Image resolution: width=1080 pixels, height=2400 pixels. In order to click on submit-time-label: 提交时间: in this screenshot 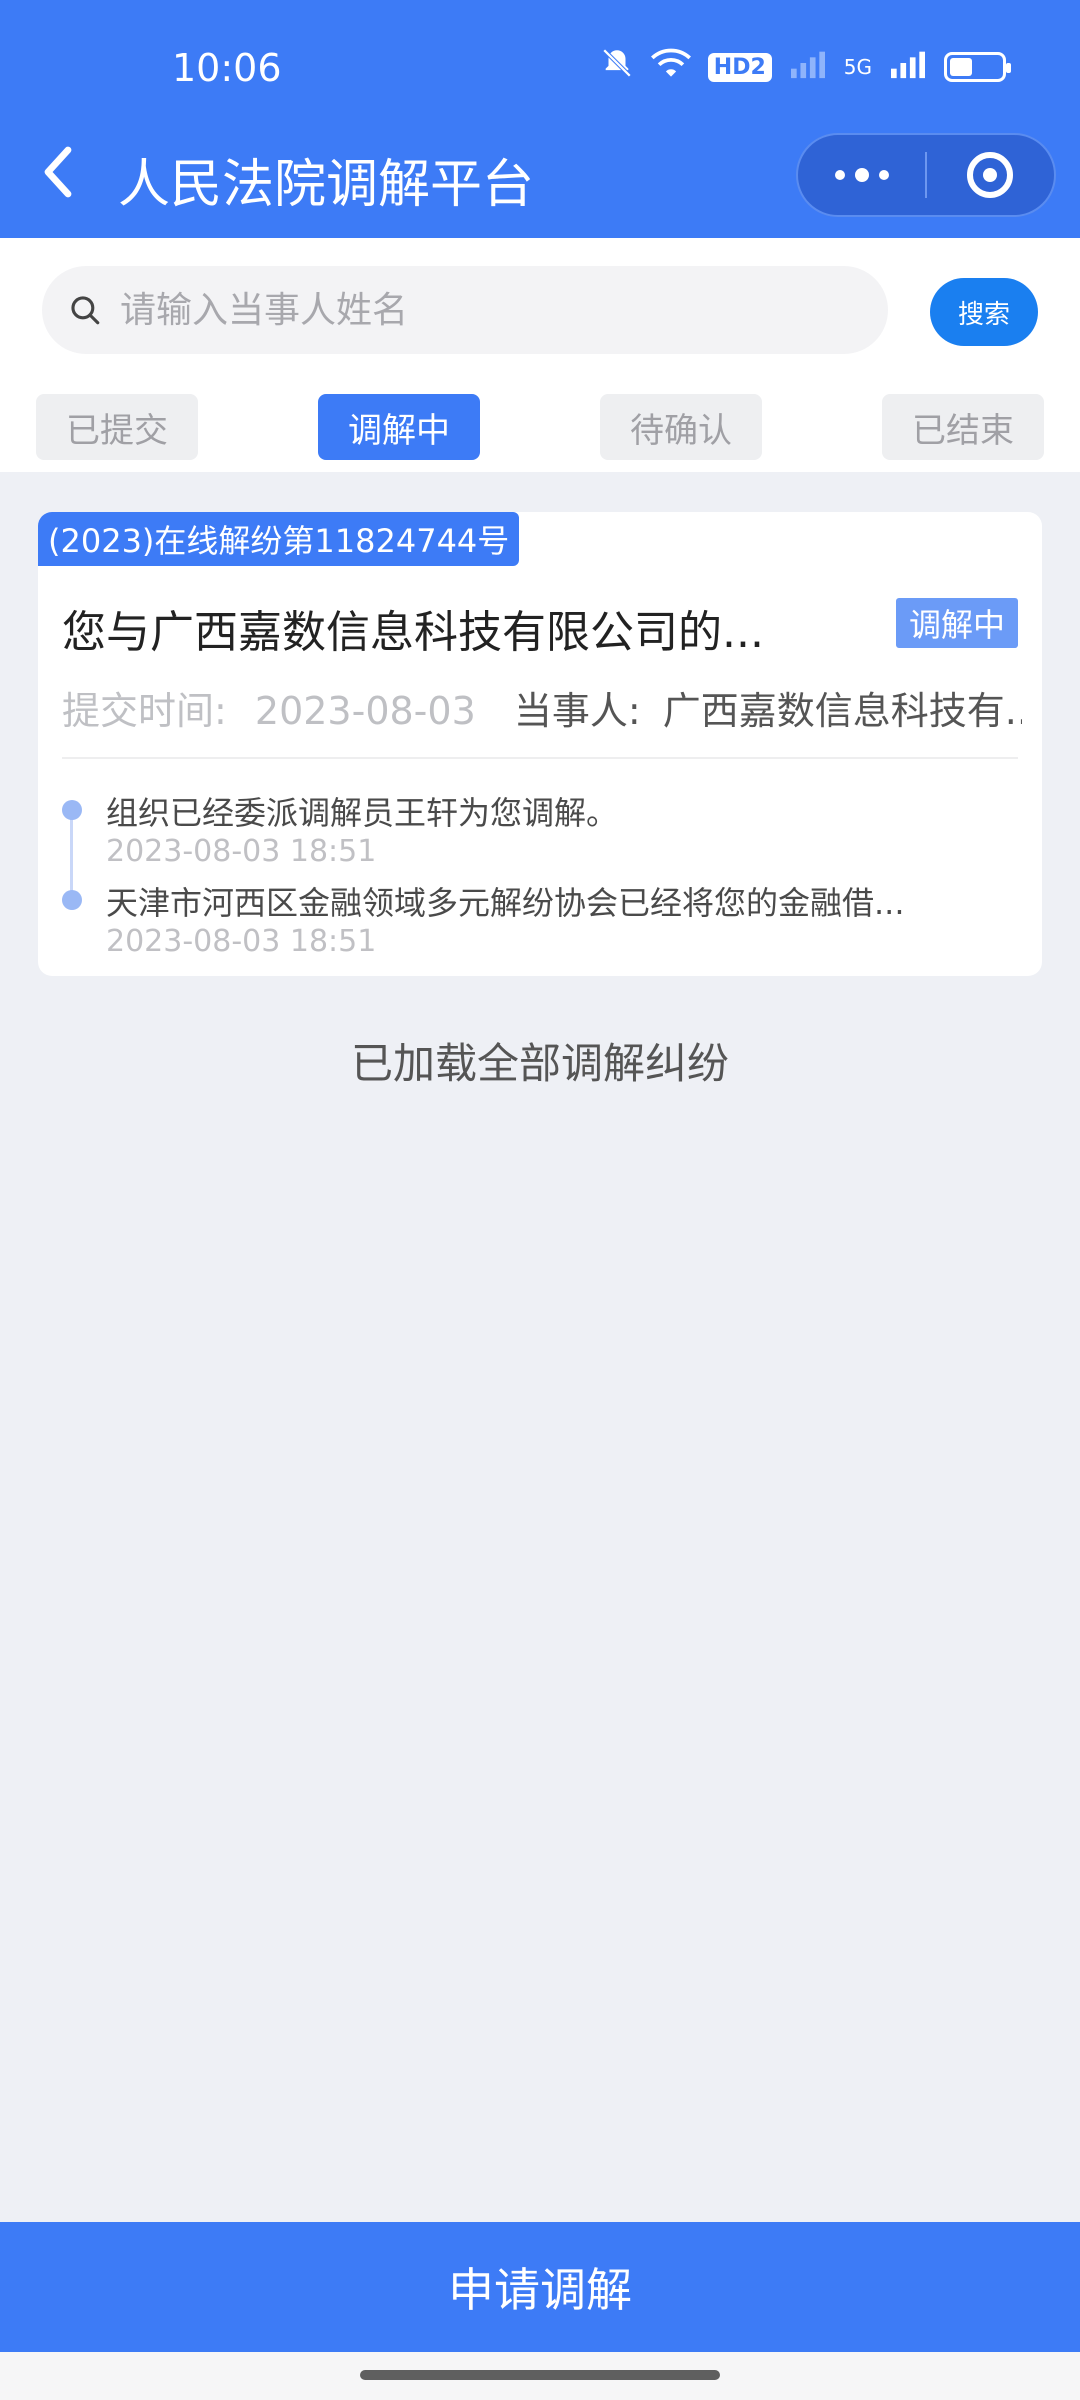, I will do `click(144, 711)`.